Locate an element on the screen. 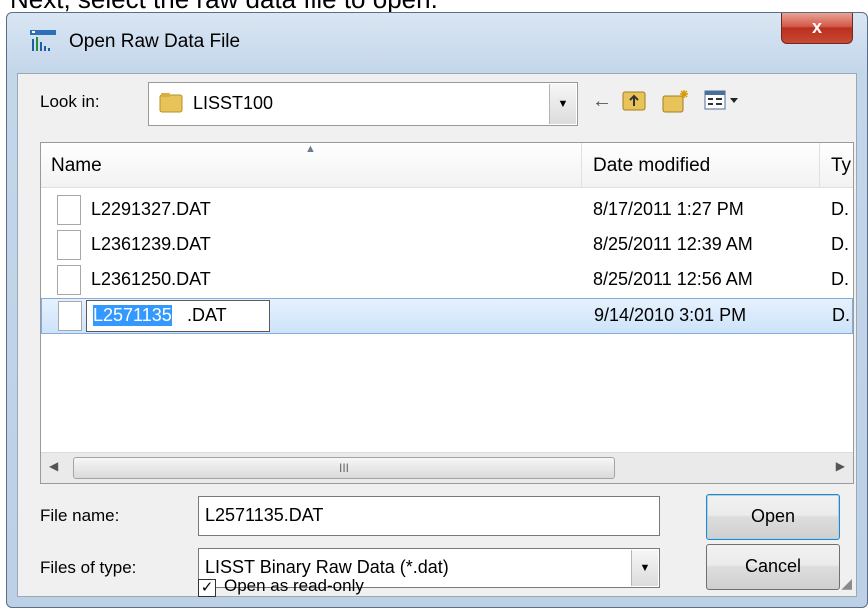  file-name: L2361250.DAT is located at coordinates (151, 279).